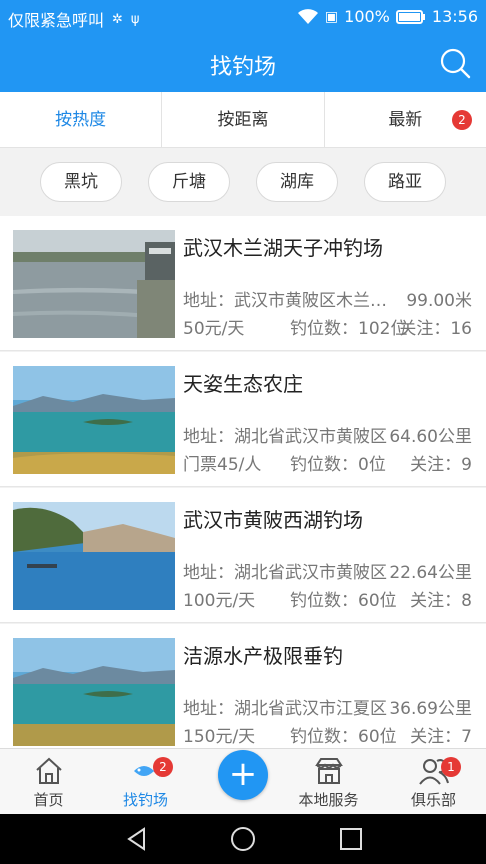 This screenshot has width=486, height=864. I want to click on usb-icon: ψ, so click(135, 19).